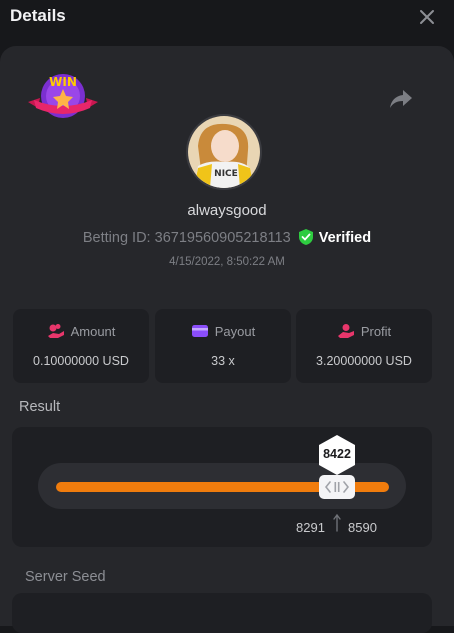 Image resolution: width=454 pixels, height=633 pixels. Describe the element at coordinates (116, 238) in the screenshot. I see `betting-id-label: Betting ID:` at that location.